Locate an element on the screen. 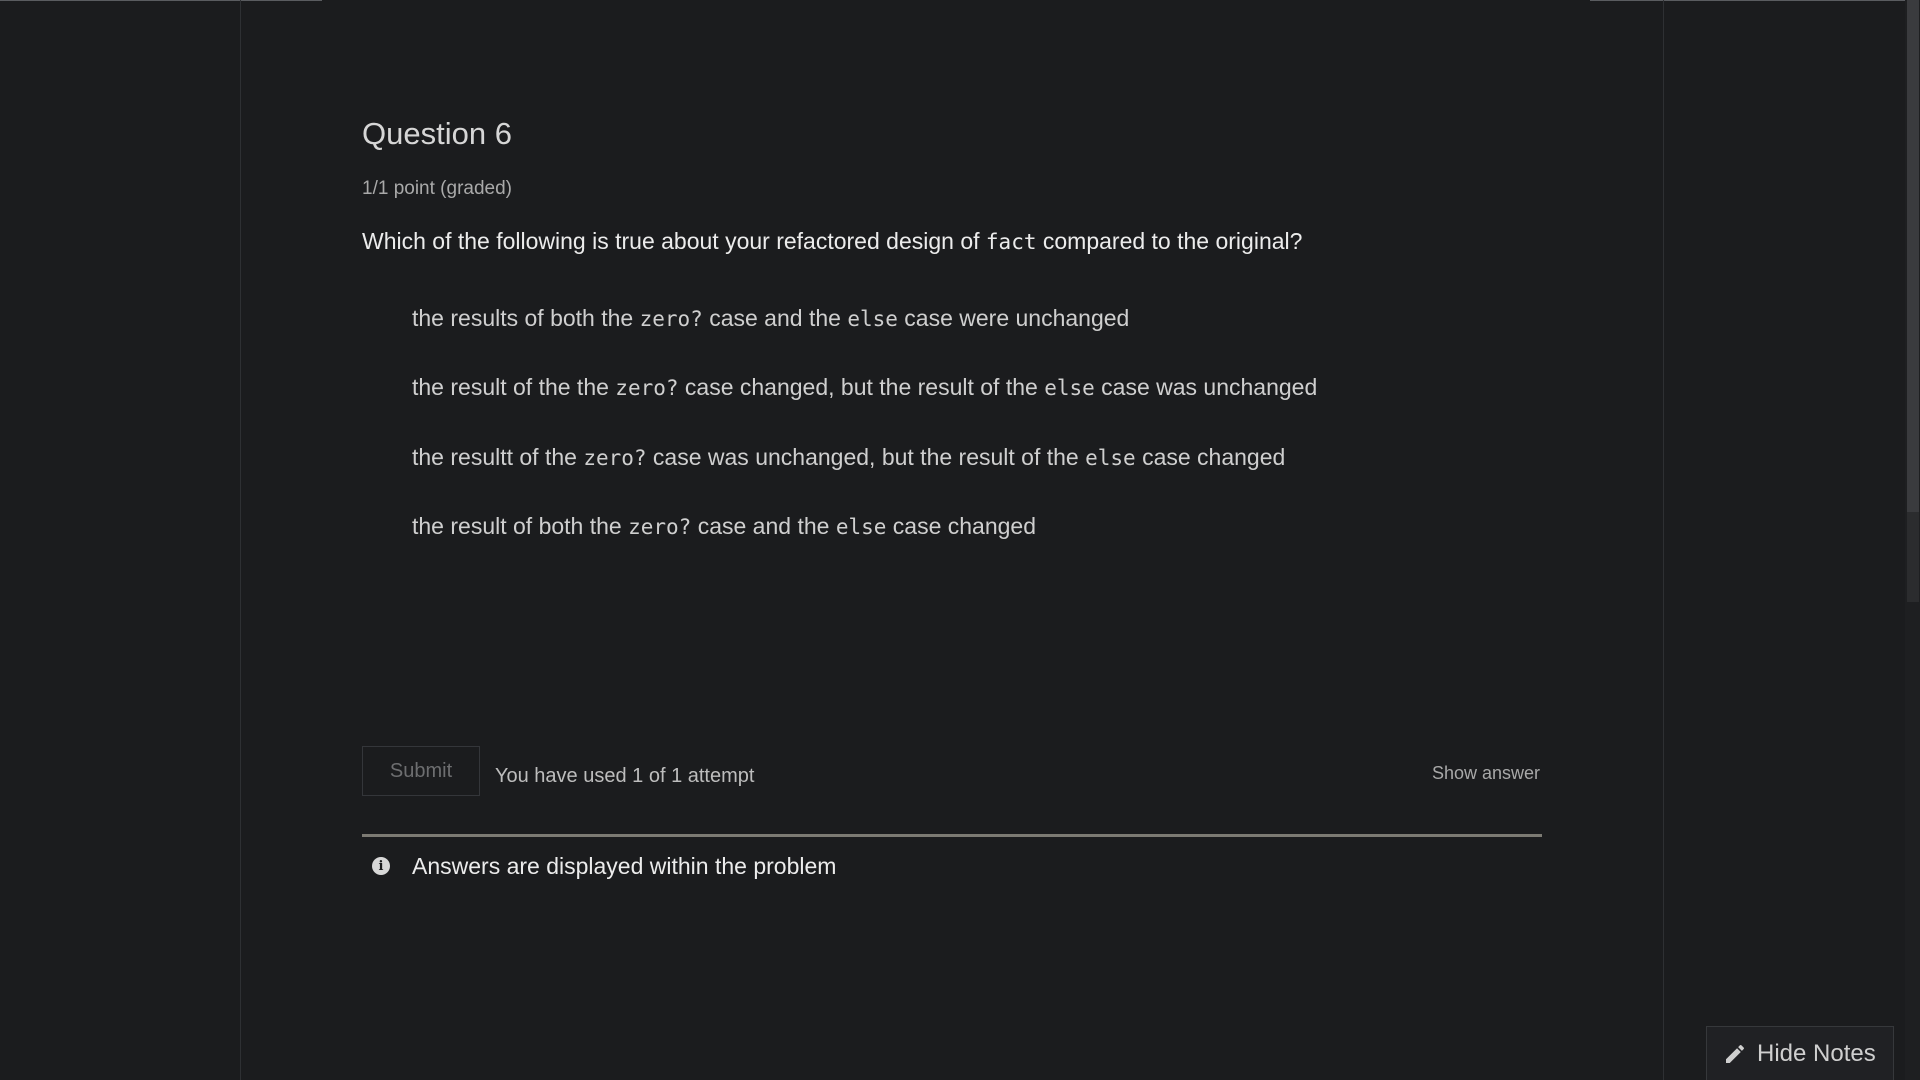  choice-text: case was unchanged is located at coordinates (1206, 387).